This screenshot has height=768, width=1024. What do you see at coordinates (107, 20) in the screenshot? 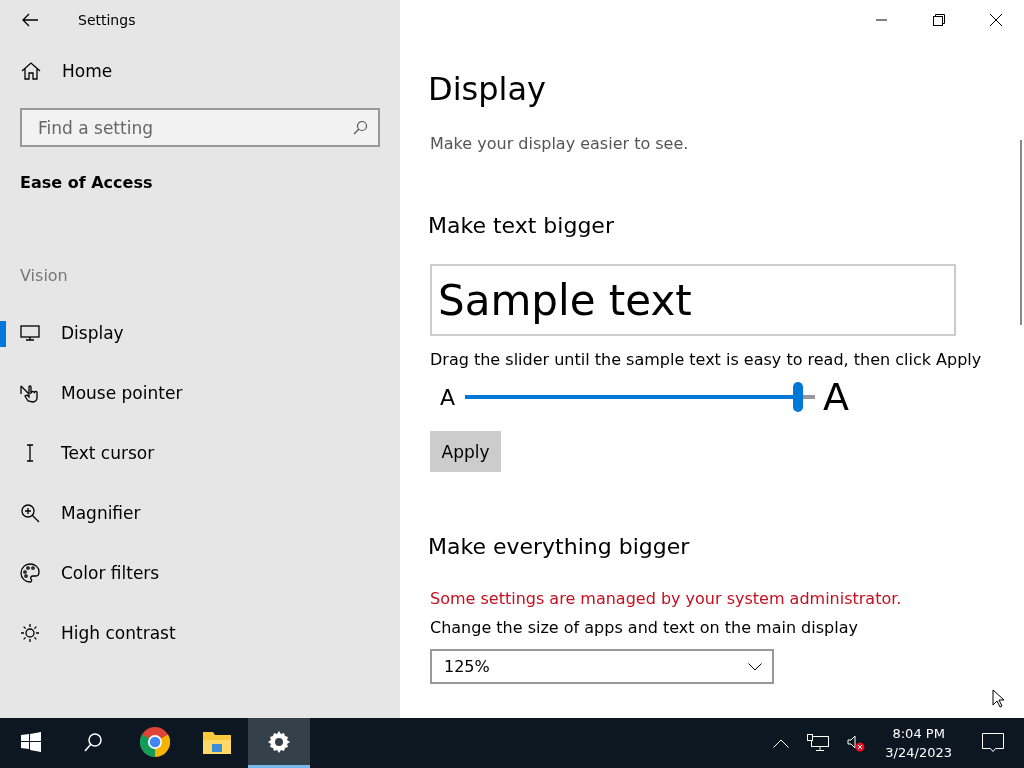
I see `window-title: Settings` at bounding box center [107, 20].